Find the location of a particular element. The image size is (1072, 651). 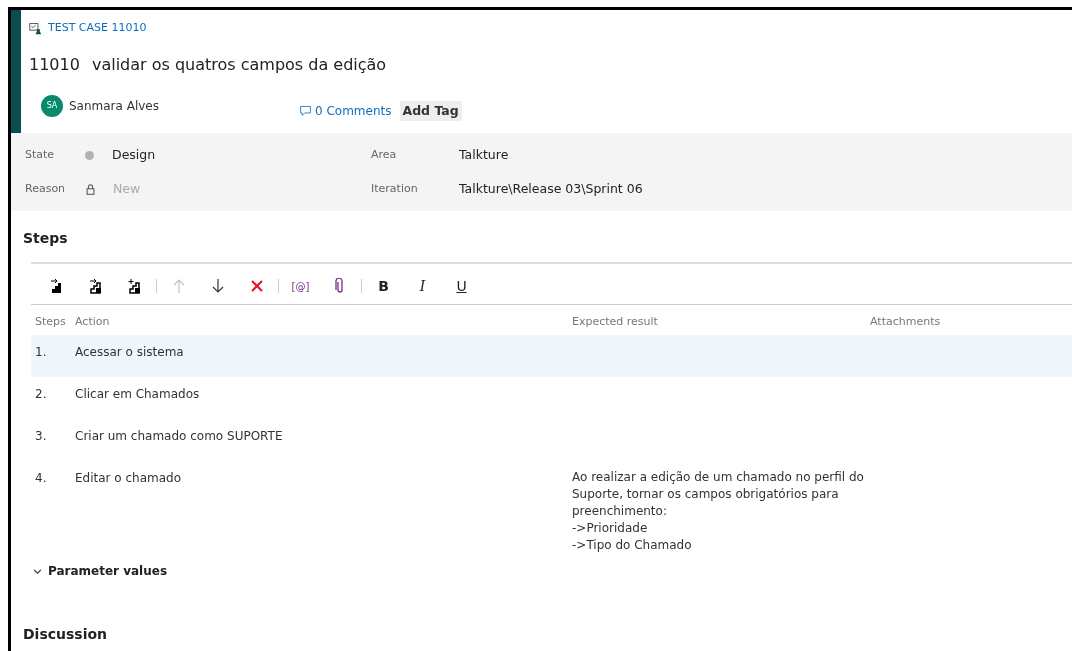

bold-button: B is located at coordinates (383, 286).